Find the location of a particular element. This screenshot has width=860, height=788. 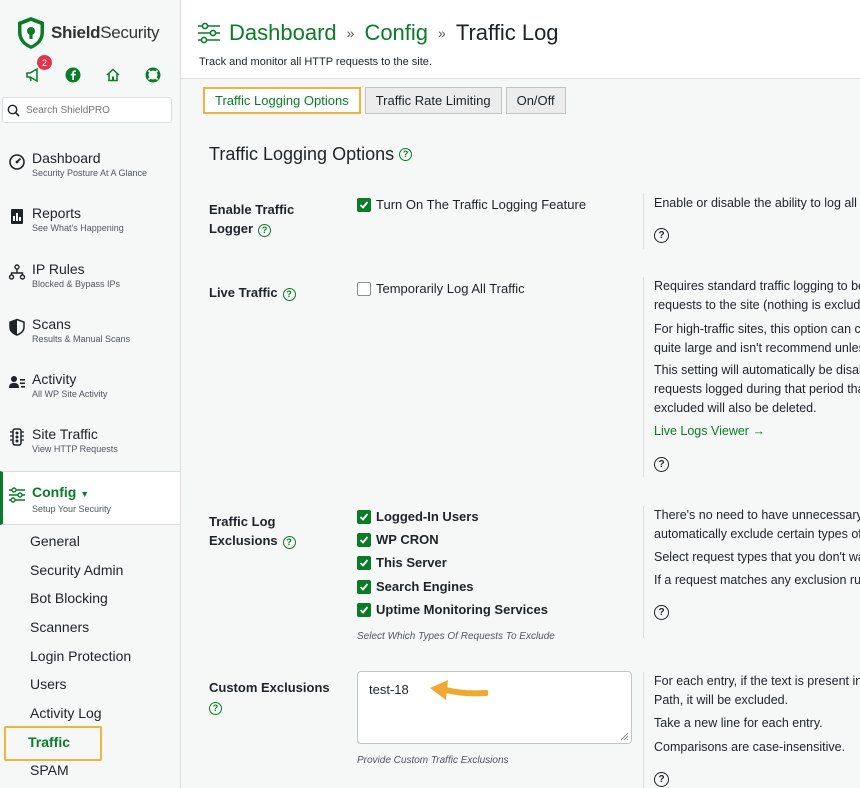

option-label-text: Traffic Log Exclusions is located at coordinates (243, 531).